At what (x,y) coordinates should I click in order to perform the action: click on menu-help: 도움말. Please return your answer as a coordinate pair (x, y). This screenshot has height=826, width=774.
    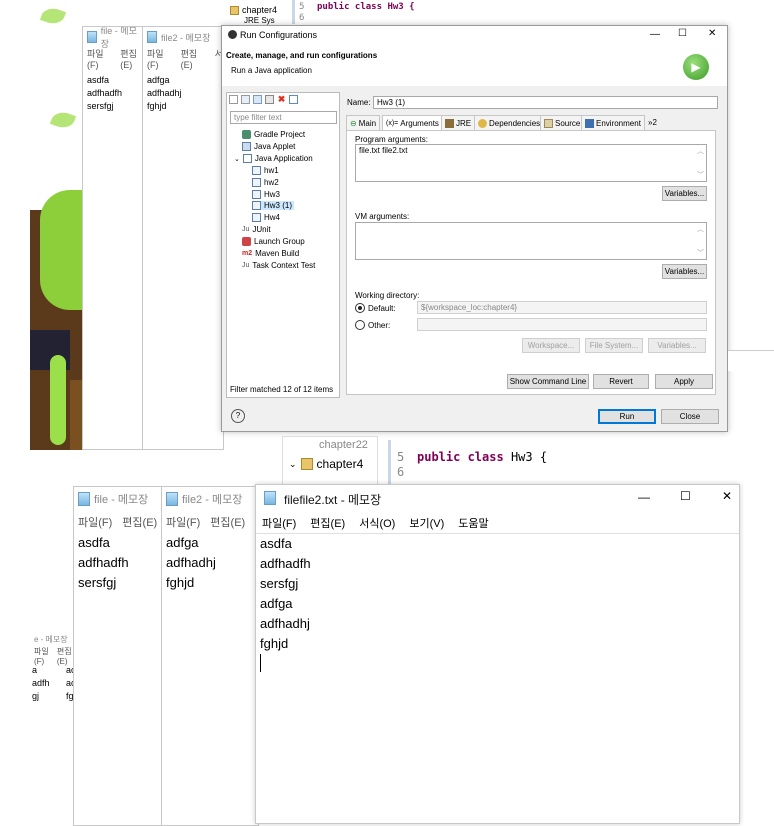
    Looking at the image, I should click on (473, 523).